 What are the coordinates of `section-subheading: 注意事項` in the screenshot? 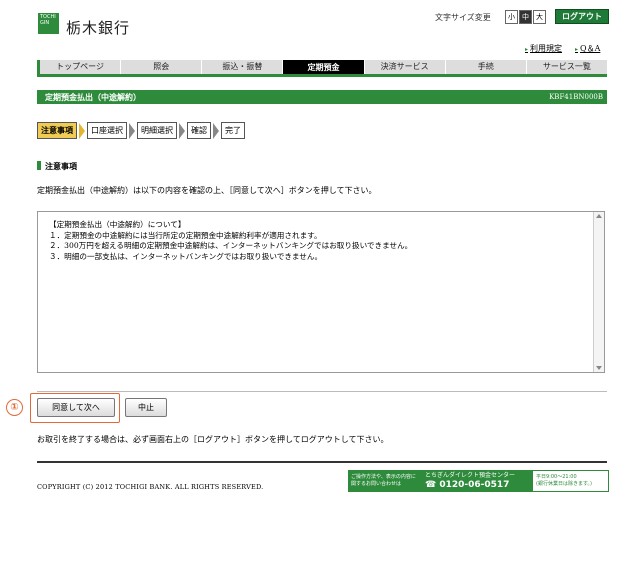 It's located at (57, 166).